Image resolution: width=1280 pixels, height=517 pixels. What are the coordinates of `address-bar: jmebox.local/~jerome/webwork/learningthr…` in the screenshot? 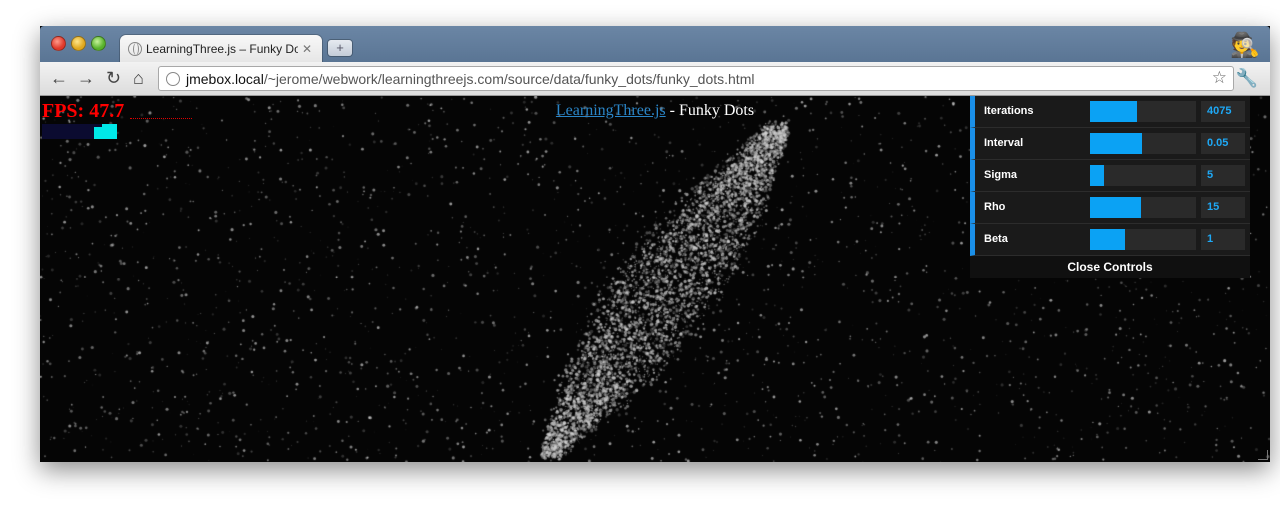 It's located at (696, 78).